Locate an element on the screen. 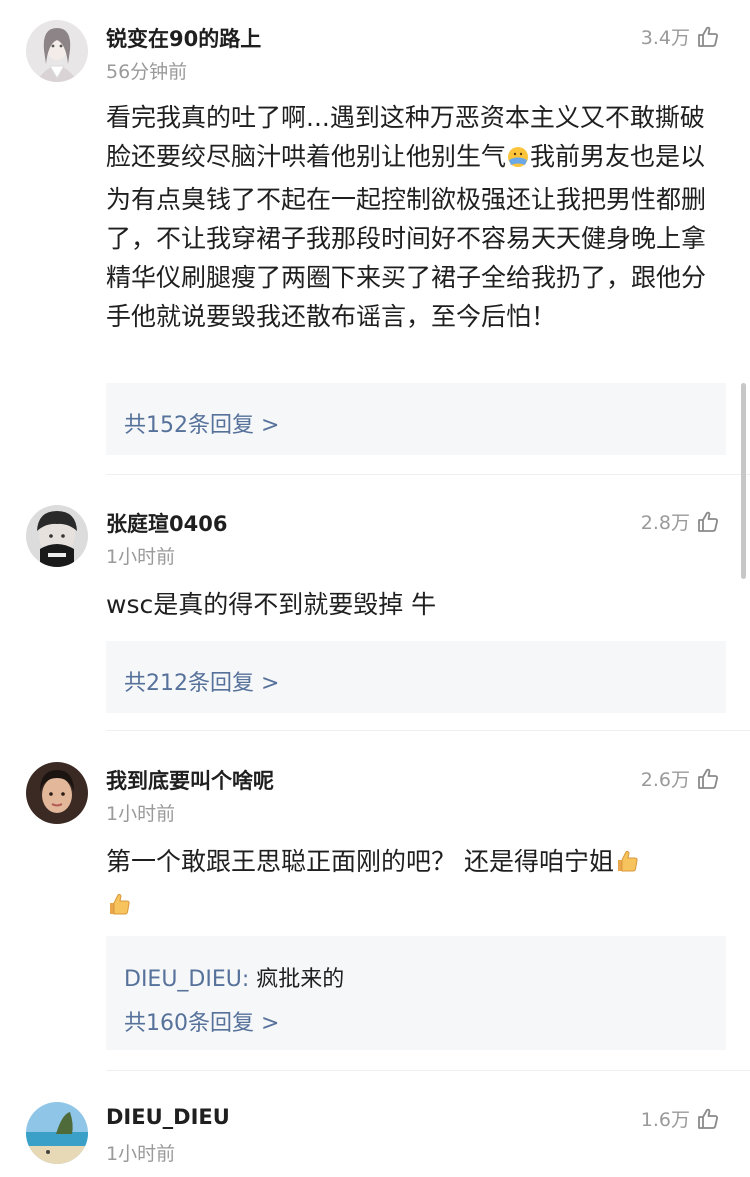  username: 我到底要叫个啥呢 is located at coordinates (190, 780).